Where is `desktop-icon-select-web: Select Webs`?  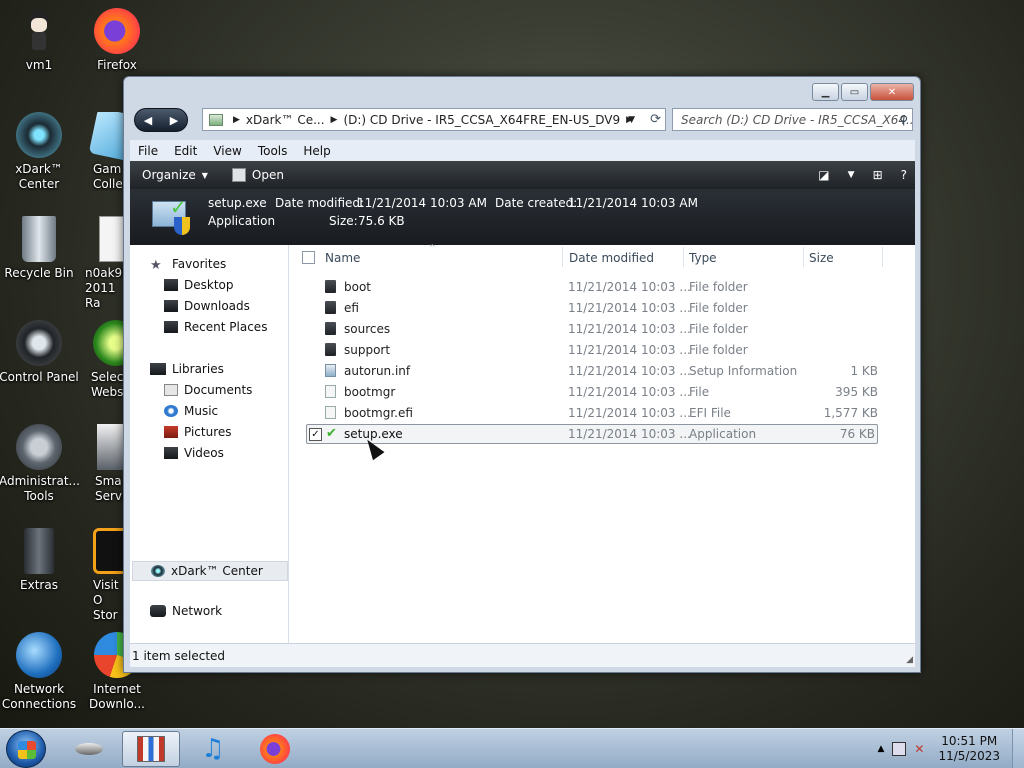 desktop-icon-select-web: Select Webs is located at coordinates (100, 360).